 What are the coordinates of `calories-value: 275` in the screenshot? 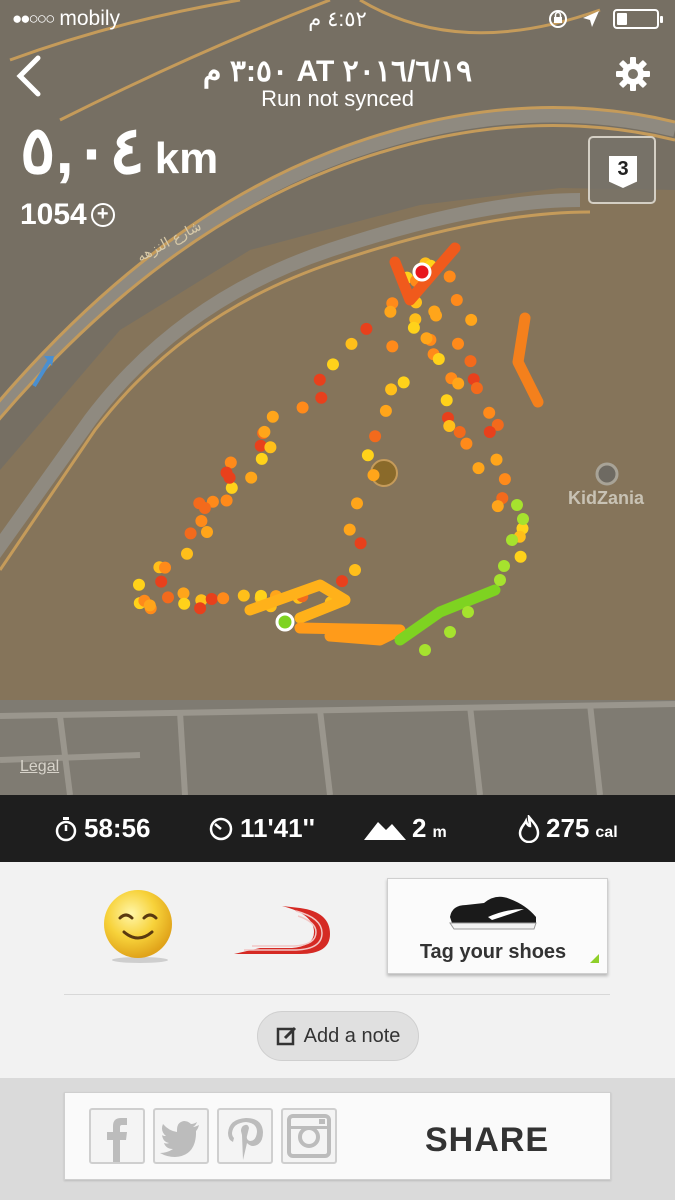 It's located at (568, 828).